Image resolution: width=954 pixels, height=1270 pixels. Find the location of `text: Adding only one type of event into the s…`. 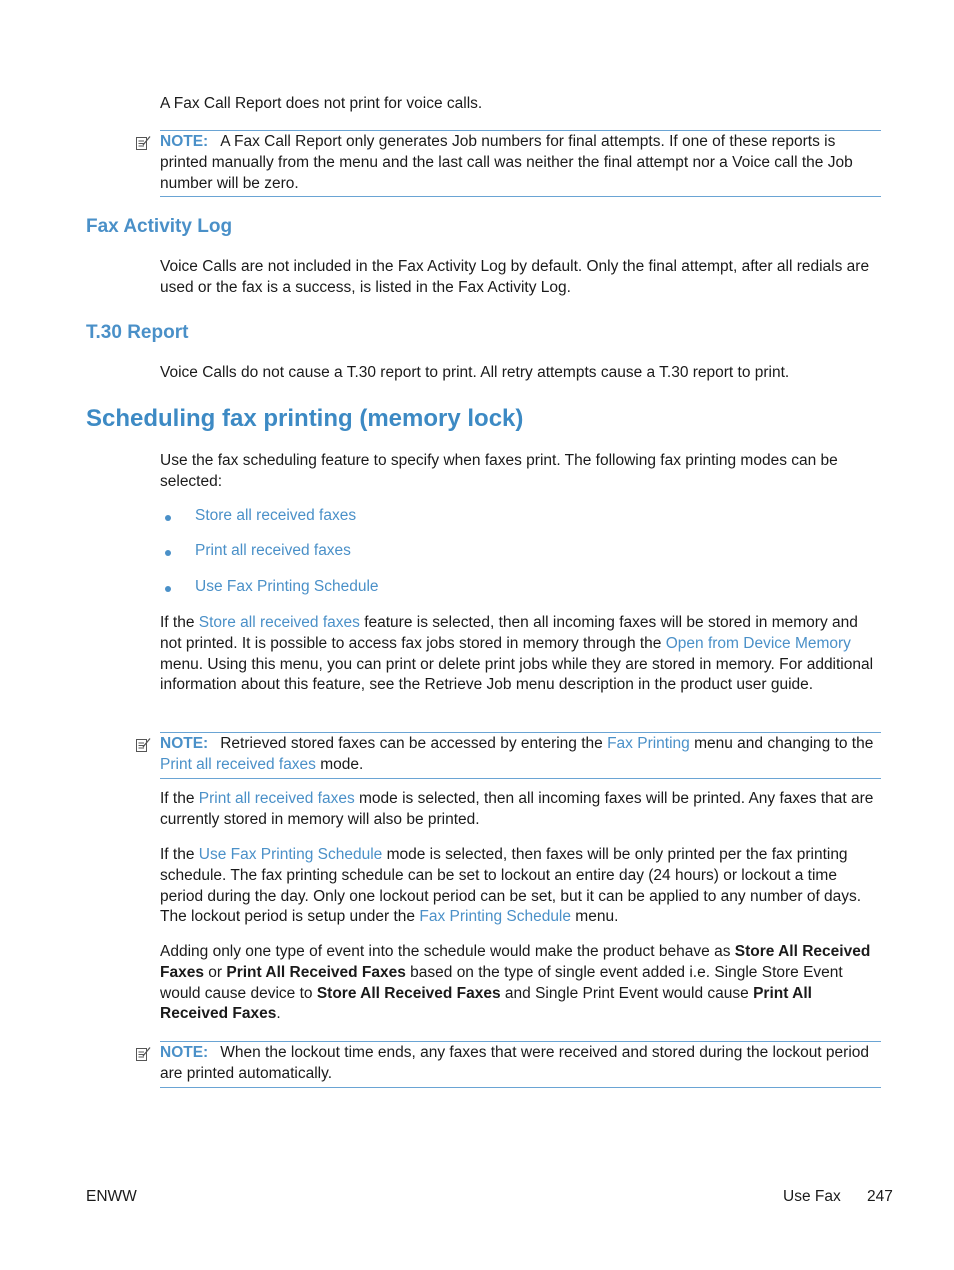

text: Adding only one type of event into the s… is located at coordinates (447, 951).